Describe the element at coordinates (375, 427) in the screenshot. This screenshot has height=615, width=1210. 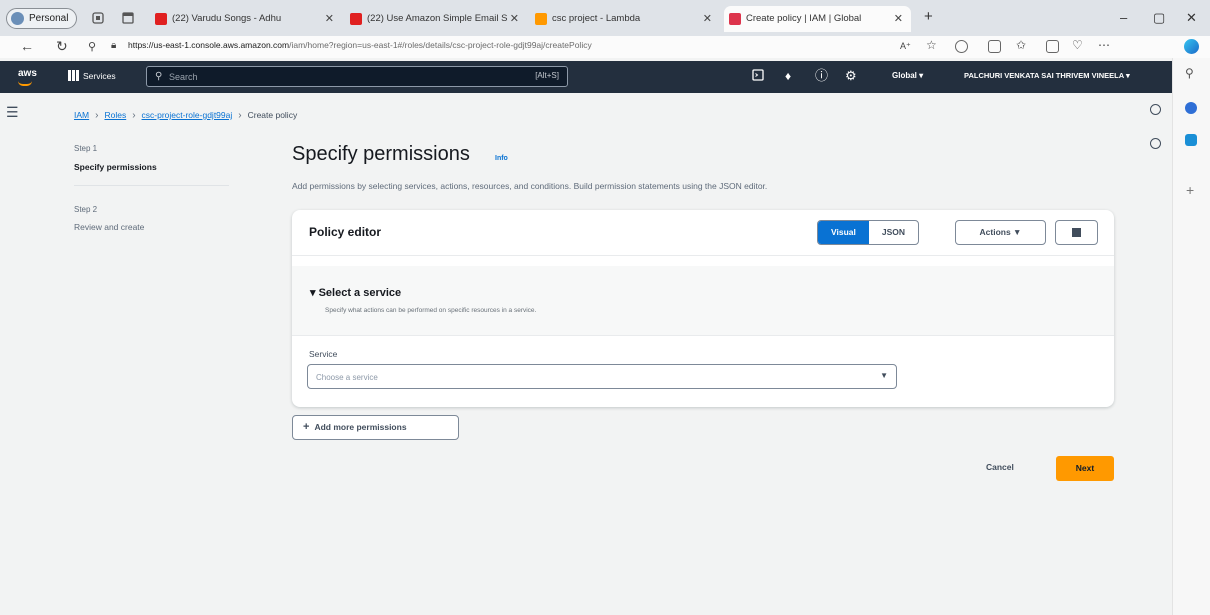
I see `add-more-permissions-button: + Add more permissions` at that location.